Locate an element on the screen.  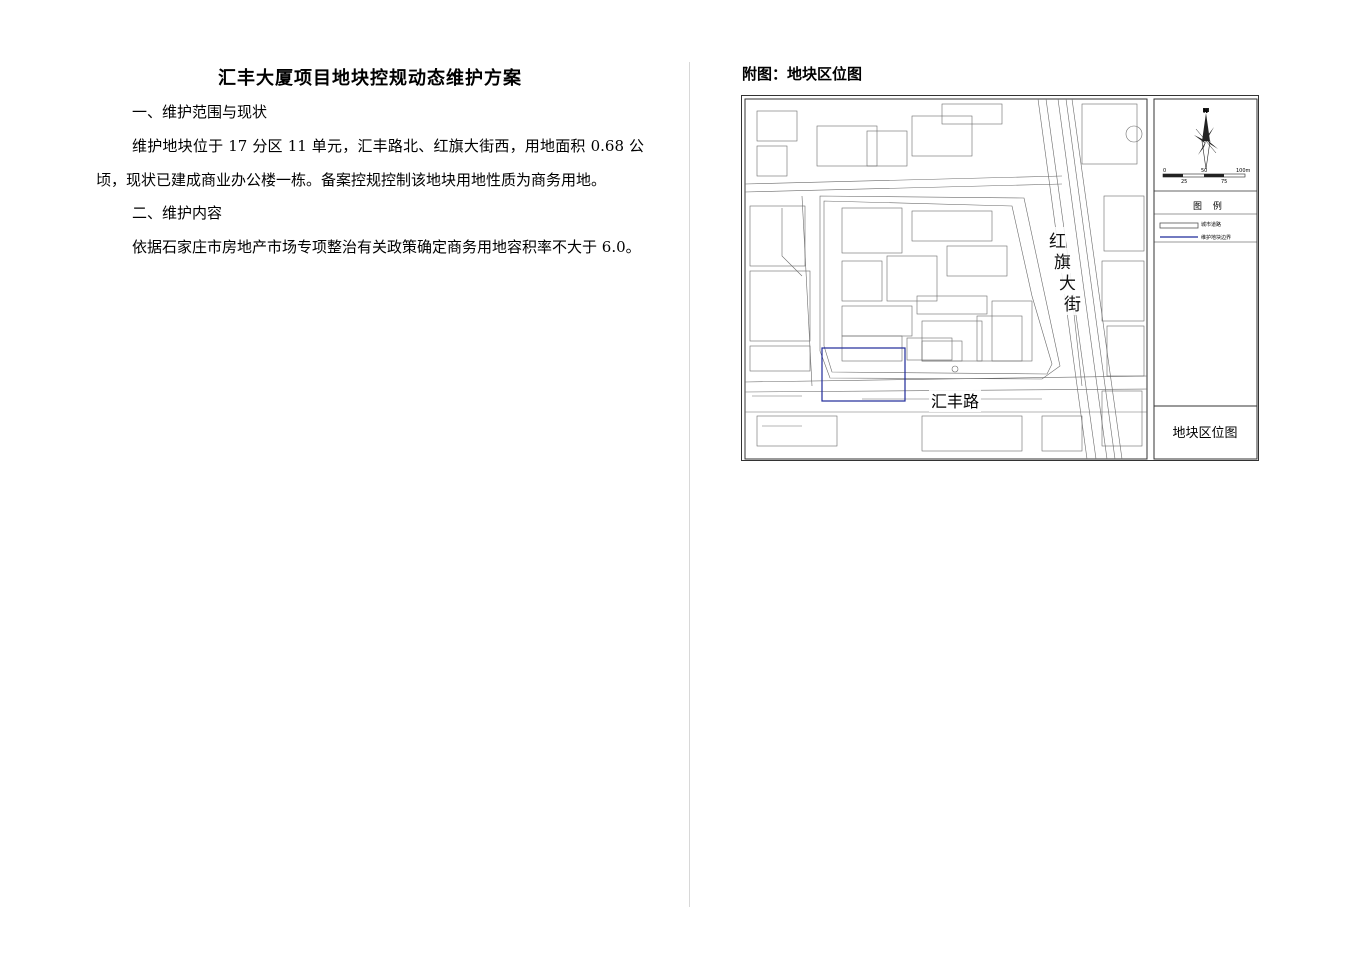
scale-label-100: 100m is located at coordinates (1243, 171).